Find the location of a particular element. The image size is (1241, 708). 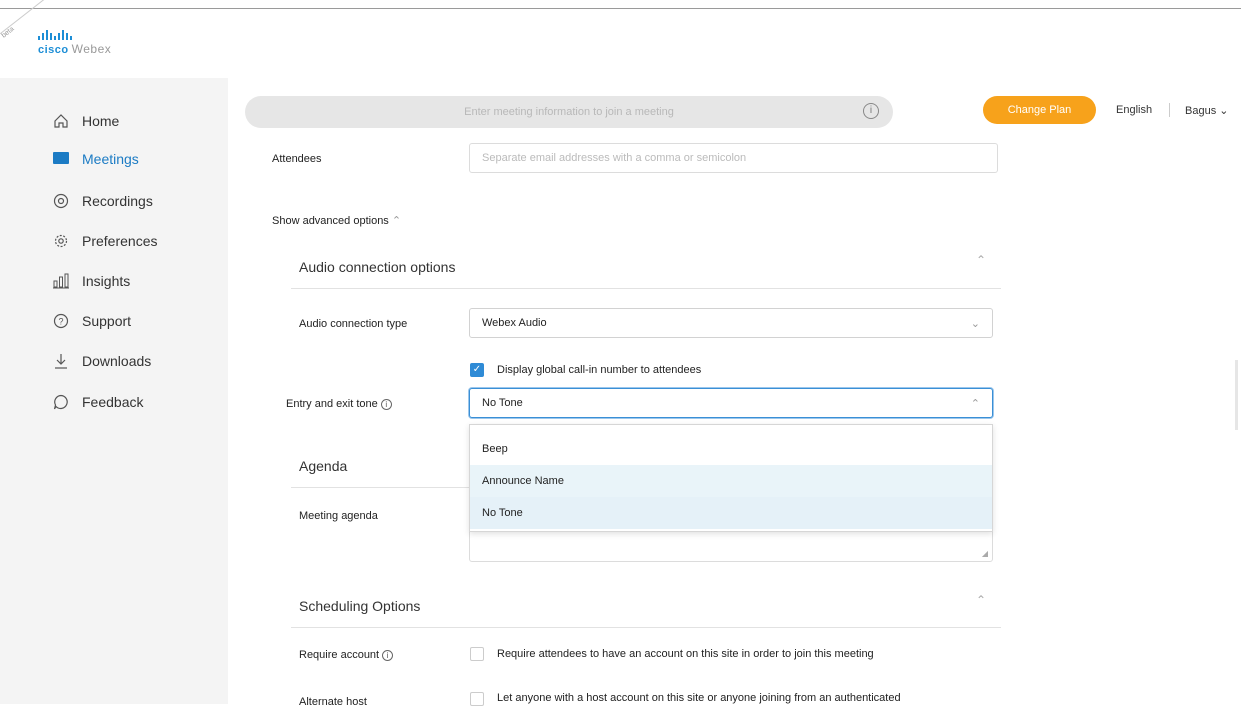

audio-section-title: Audio connection options is located at coordinates (377, 267).